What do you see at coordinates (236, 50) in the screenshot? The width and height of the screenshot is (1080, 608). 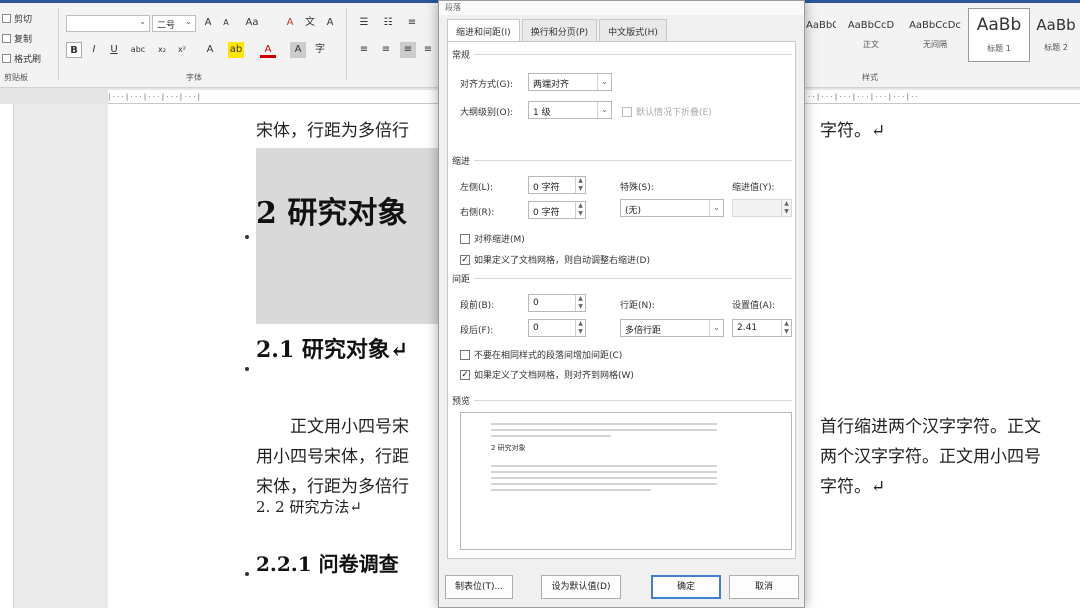 I see `highlight-icon: ab` at bounding box center [236, 50].